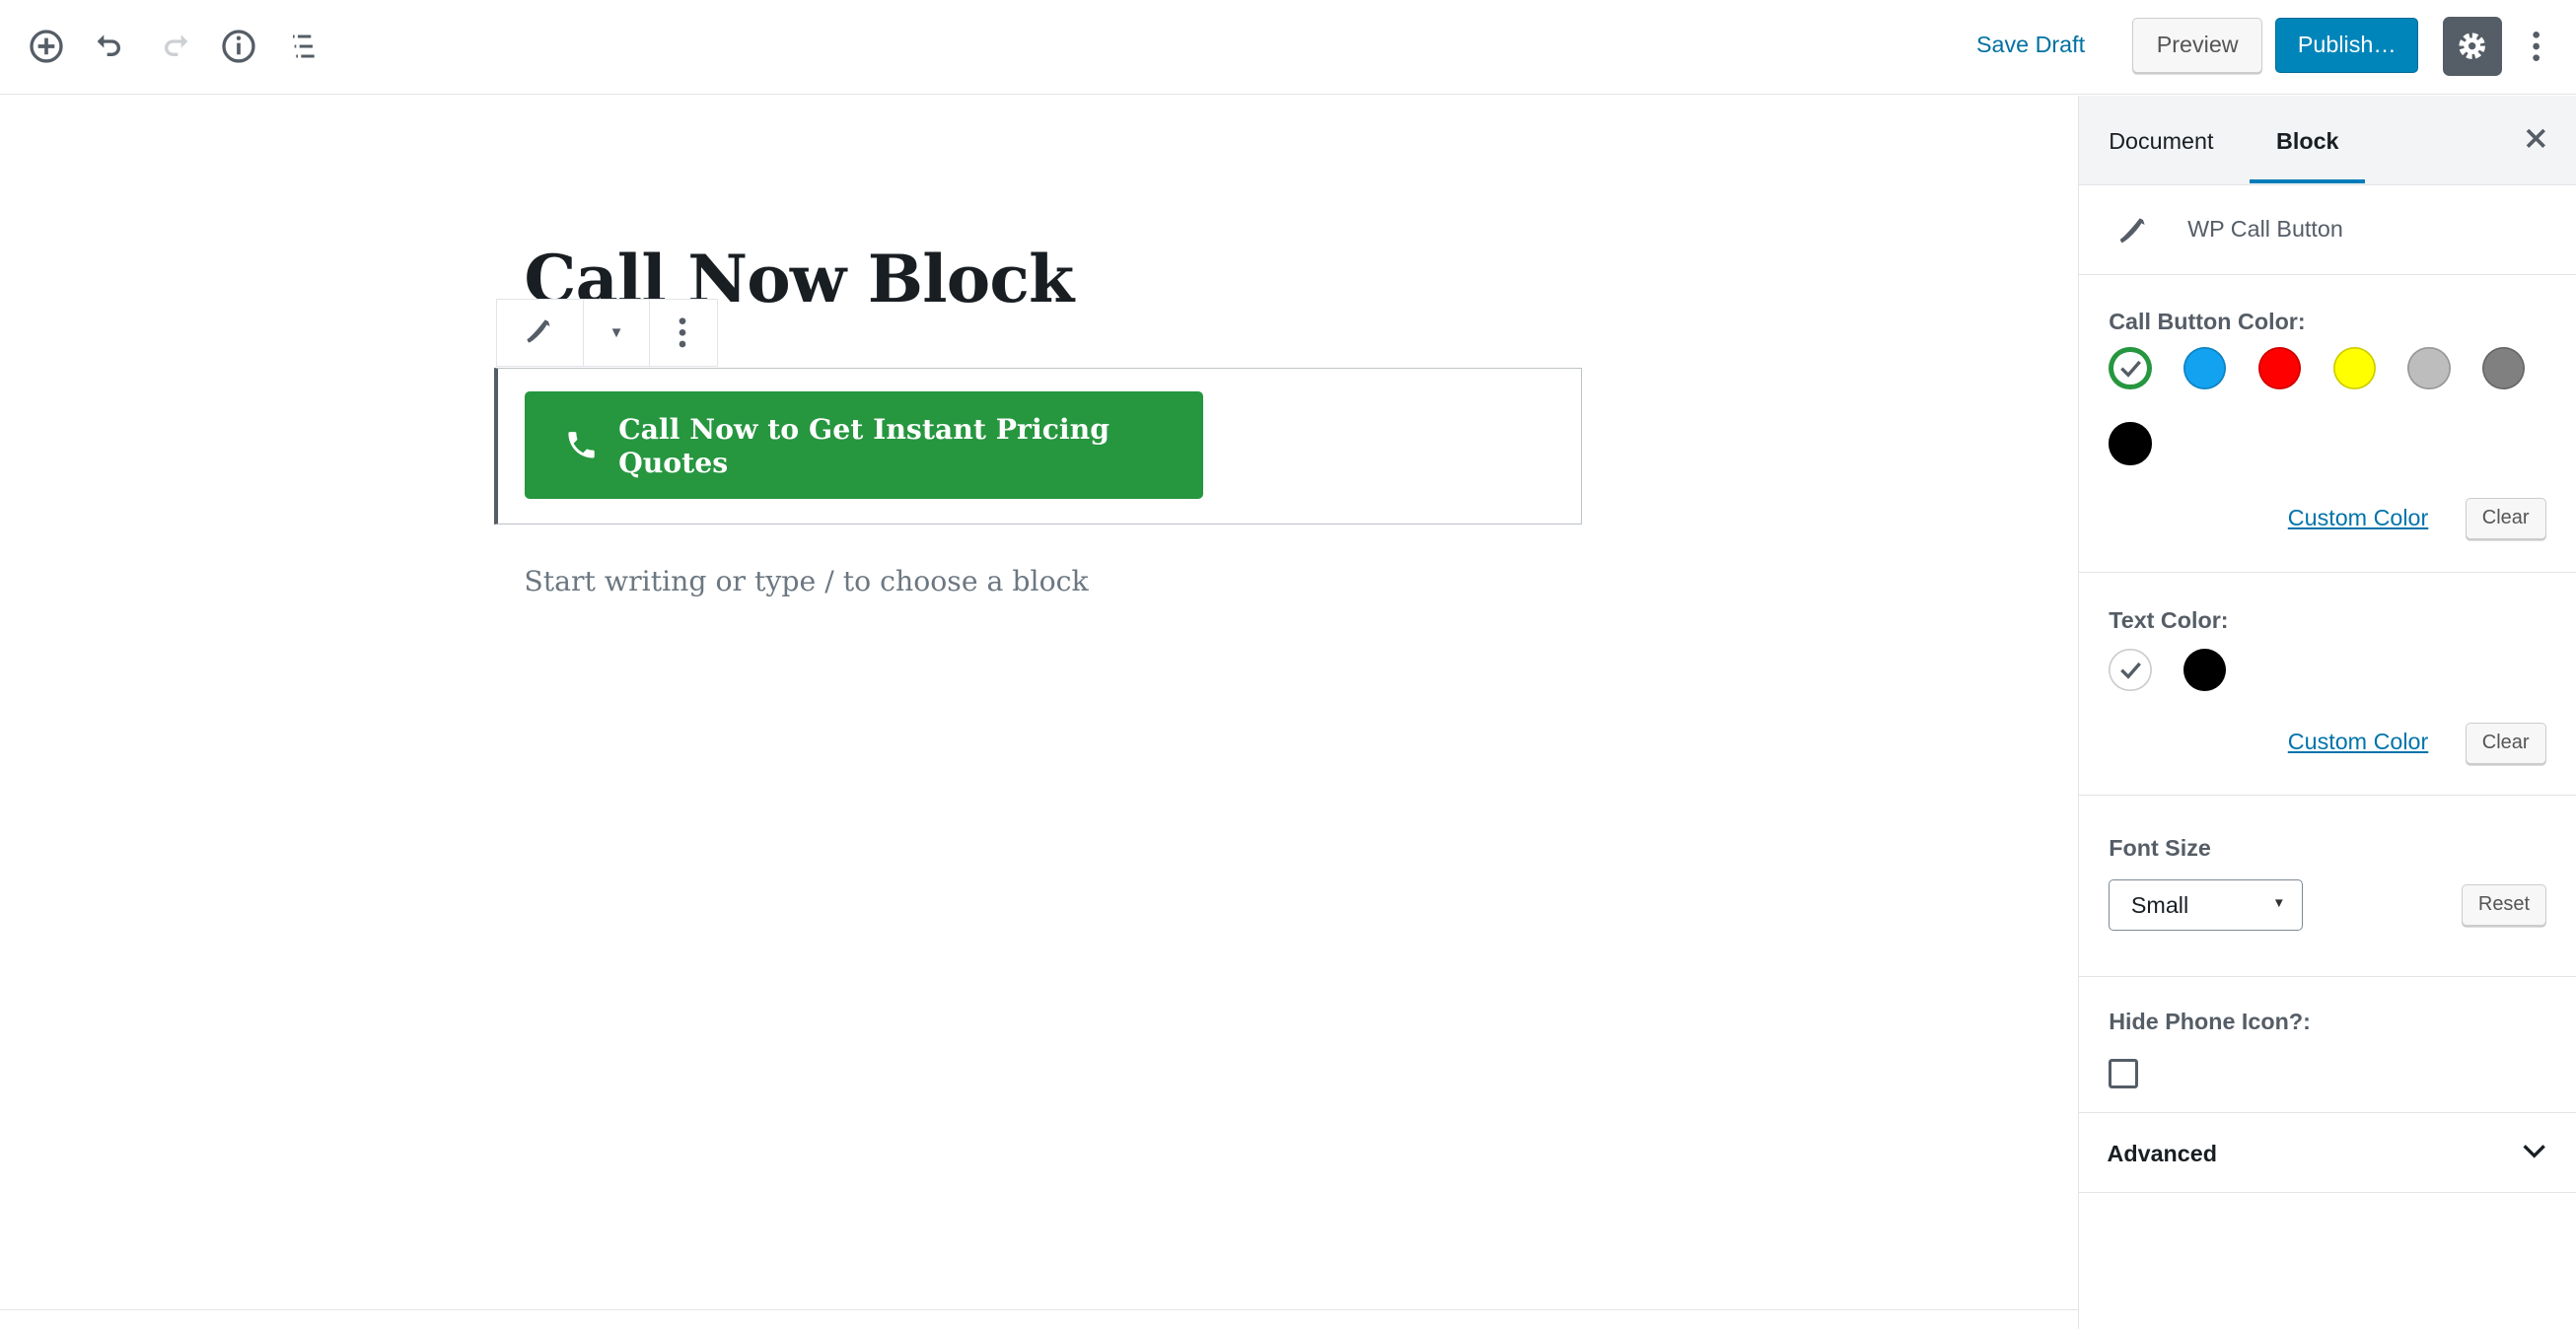  I want to click on call-button-color-label: Call Button Color:, so click(2208, 322).